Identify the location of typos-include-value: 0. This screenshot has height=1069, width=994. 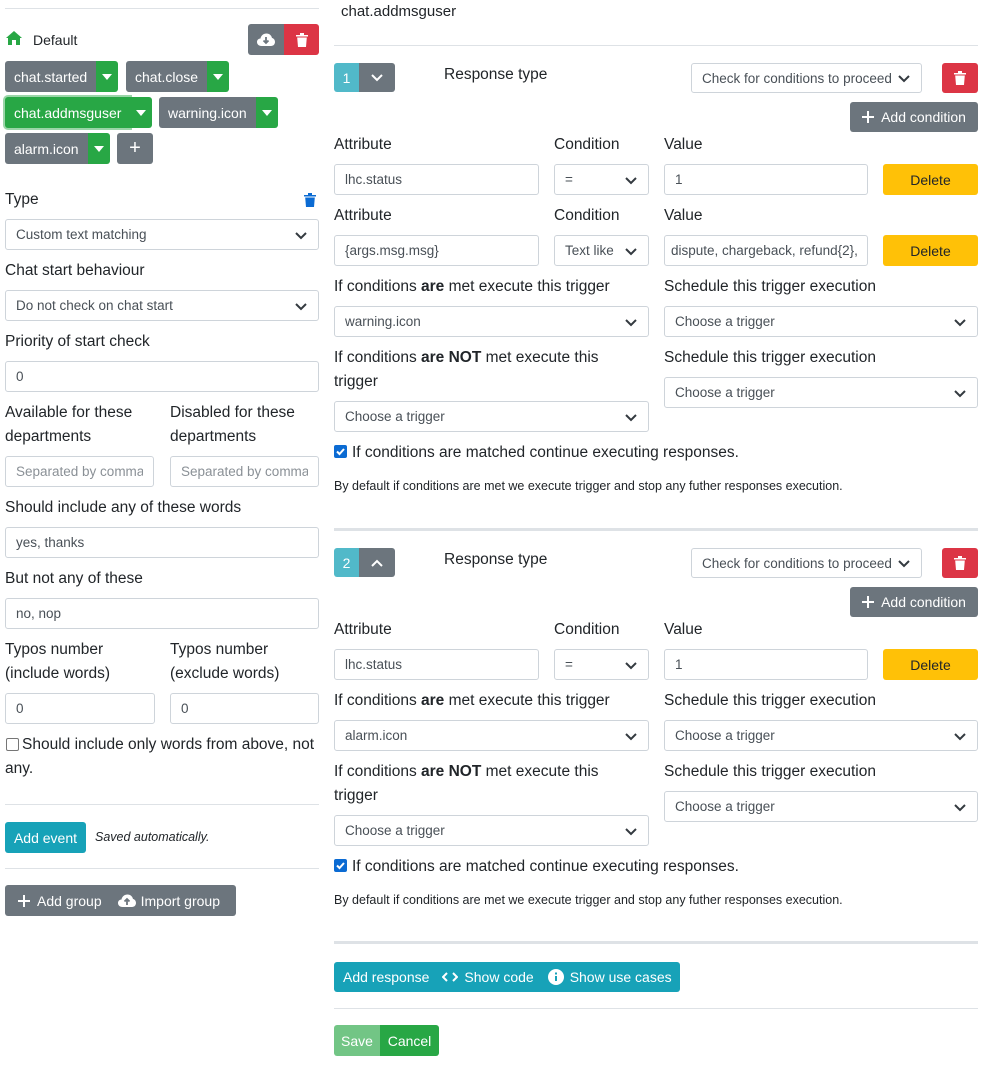
(20, 708).